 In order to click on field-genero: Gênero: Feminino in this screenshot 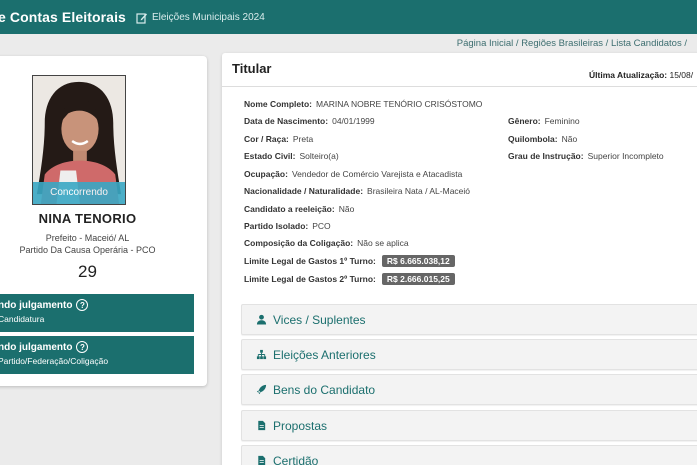, I will do `click(544, 121)`.